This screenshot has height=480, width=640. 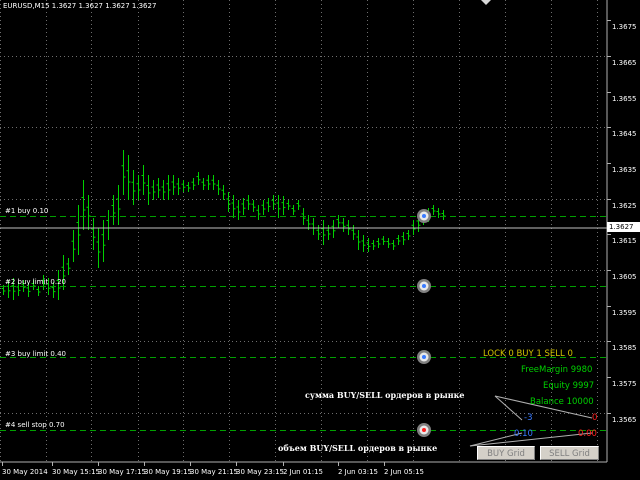 I want to click on price-label: 1.3595, so click(x=624, y=313).